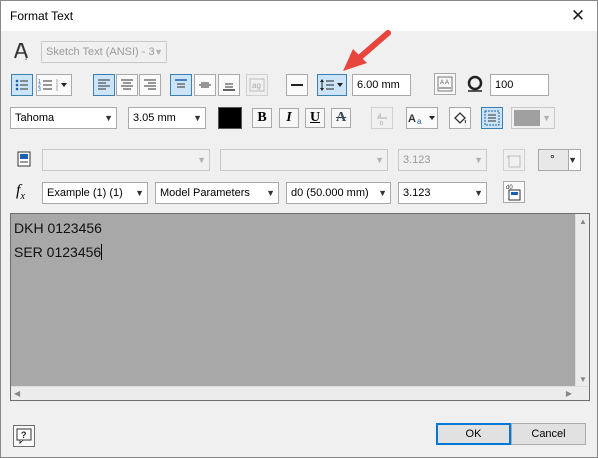  Describe the element at coordinates (17, 393) in the screenshot. I see `scroll-left-icon: ◀` at that location.